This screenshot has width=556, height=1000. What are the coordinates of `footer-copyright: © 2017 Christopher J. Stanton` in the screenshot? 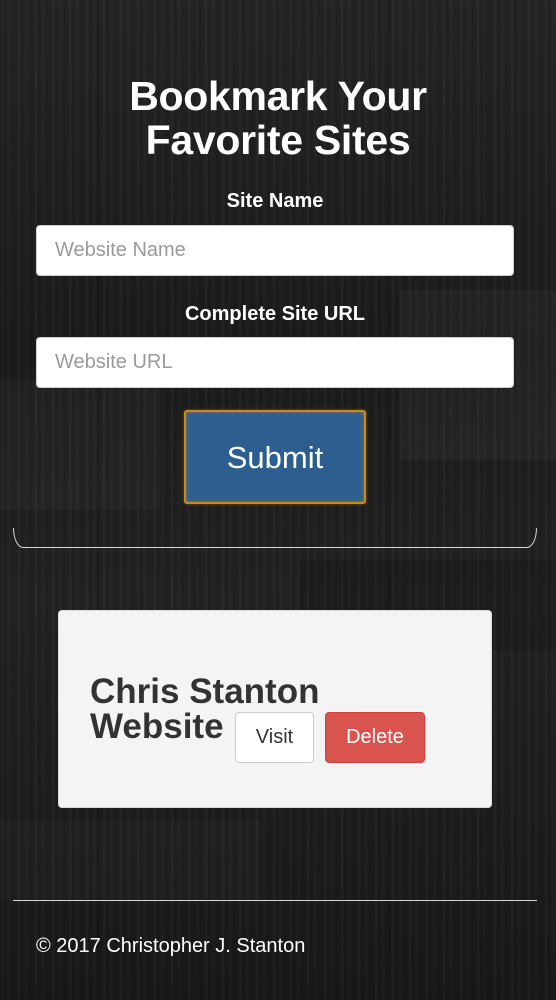 It's located at (171, 946).